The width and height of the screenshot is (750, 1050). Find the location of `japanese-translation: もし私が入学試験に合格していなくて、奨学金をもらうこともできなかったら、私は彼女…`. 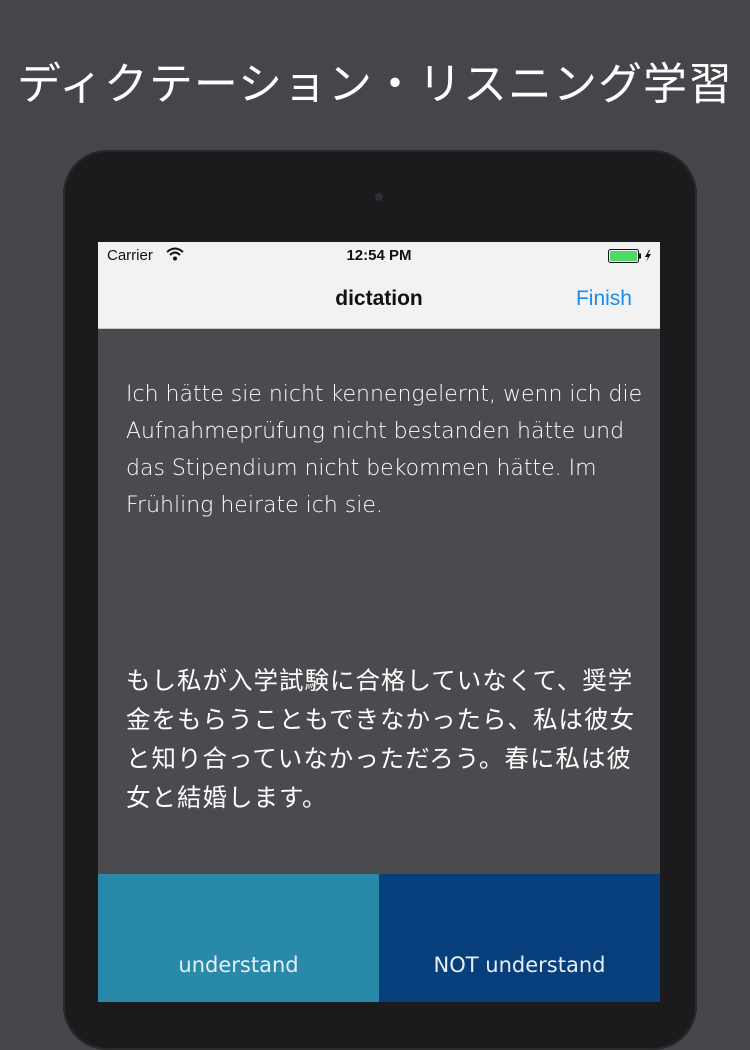

japanese-translation: もし私が入学試験に合格していなくて、奨学金をもらうこともできなかったら、私は彼女… is located at coordinates (381, 739).